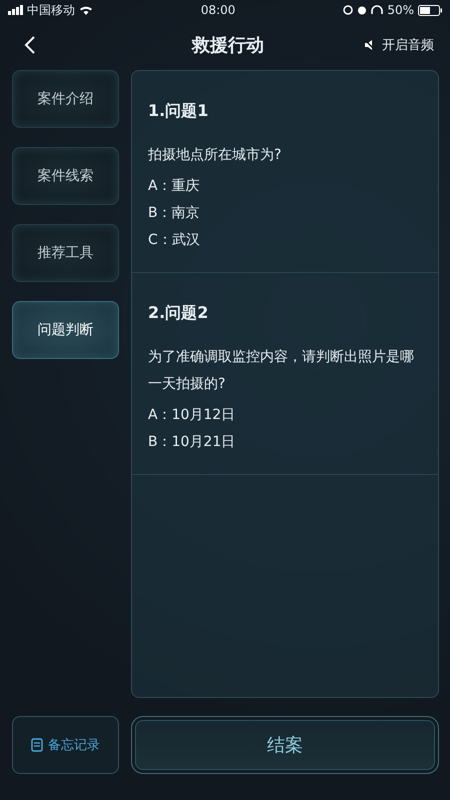 This screenshot has width=450, height=800. I want to click on question-title: 1.问题1, so click(179, 111).